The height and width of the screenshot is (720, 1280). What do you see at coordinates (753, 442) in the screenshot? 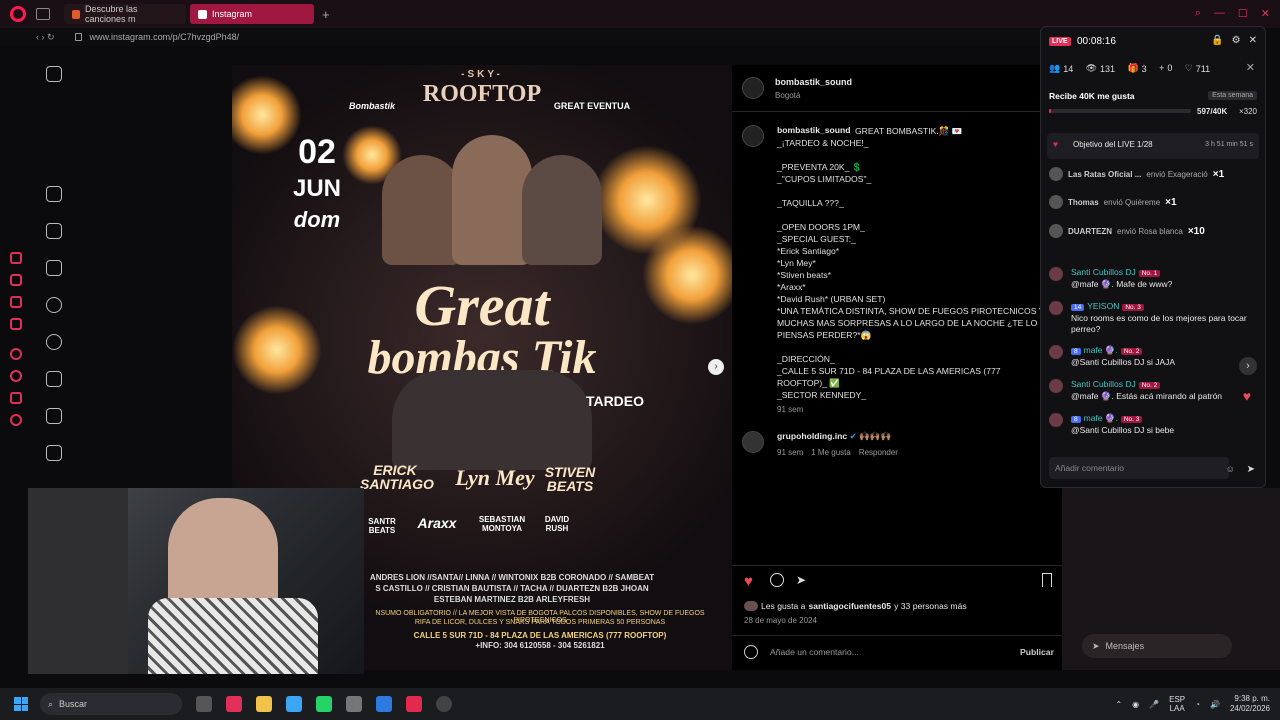
I see `comment-avatar` at bounding box center [753, 442].